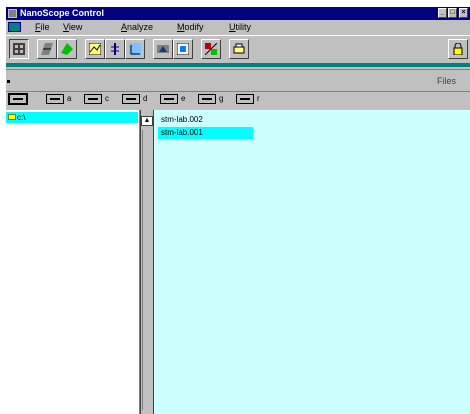 This screenshot has height=414, width=470. I want to click on plane-fit-icon, so click(67, 49).